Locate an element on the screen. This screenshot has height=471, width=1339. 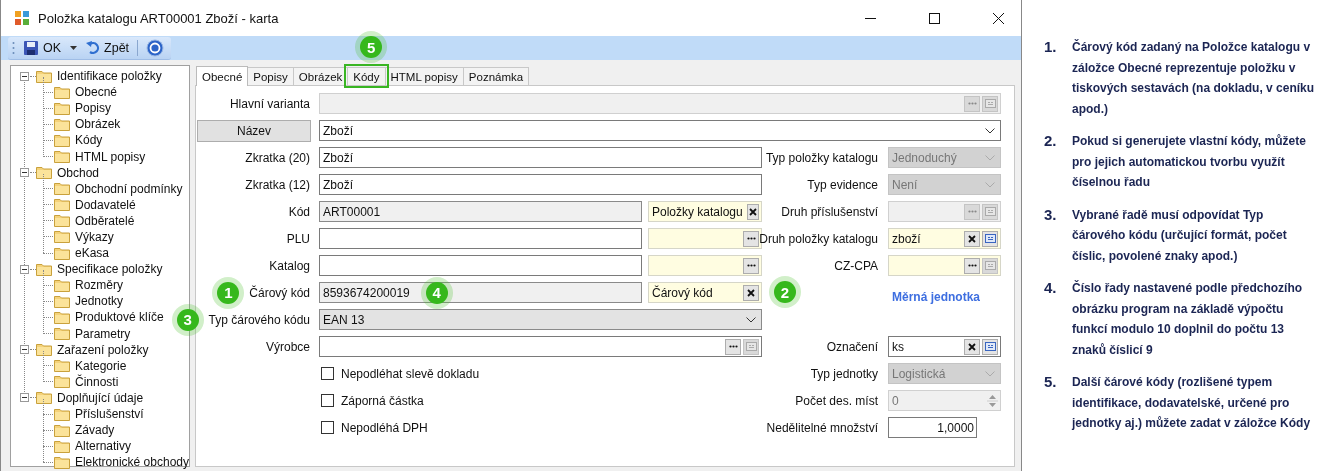
tab: Popisy is located at coordinates (270, 76).